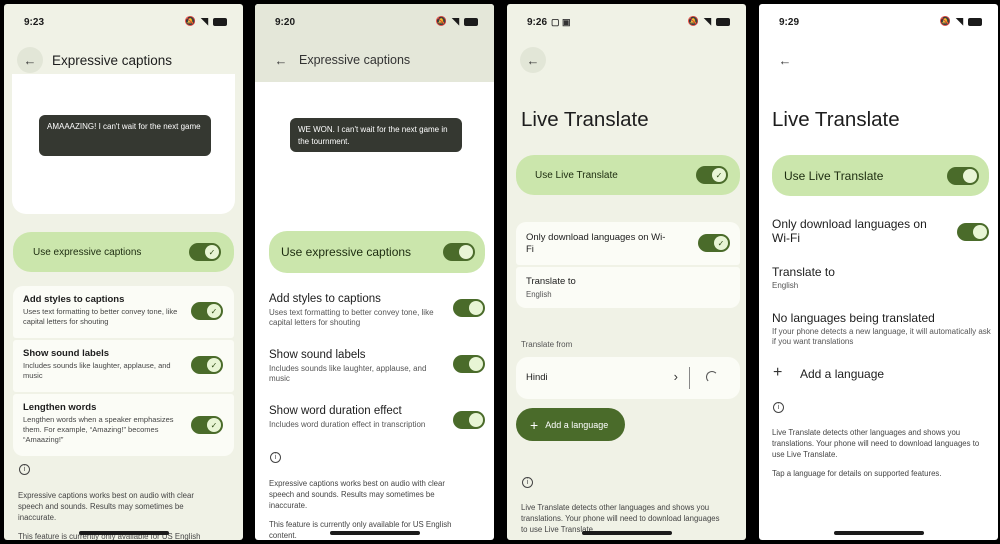 Image resolution: width=1000 pixels, height=544 pixels. I want to click on status-bar: 9:20 🔕 ◥, so click(374, 21).